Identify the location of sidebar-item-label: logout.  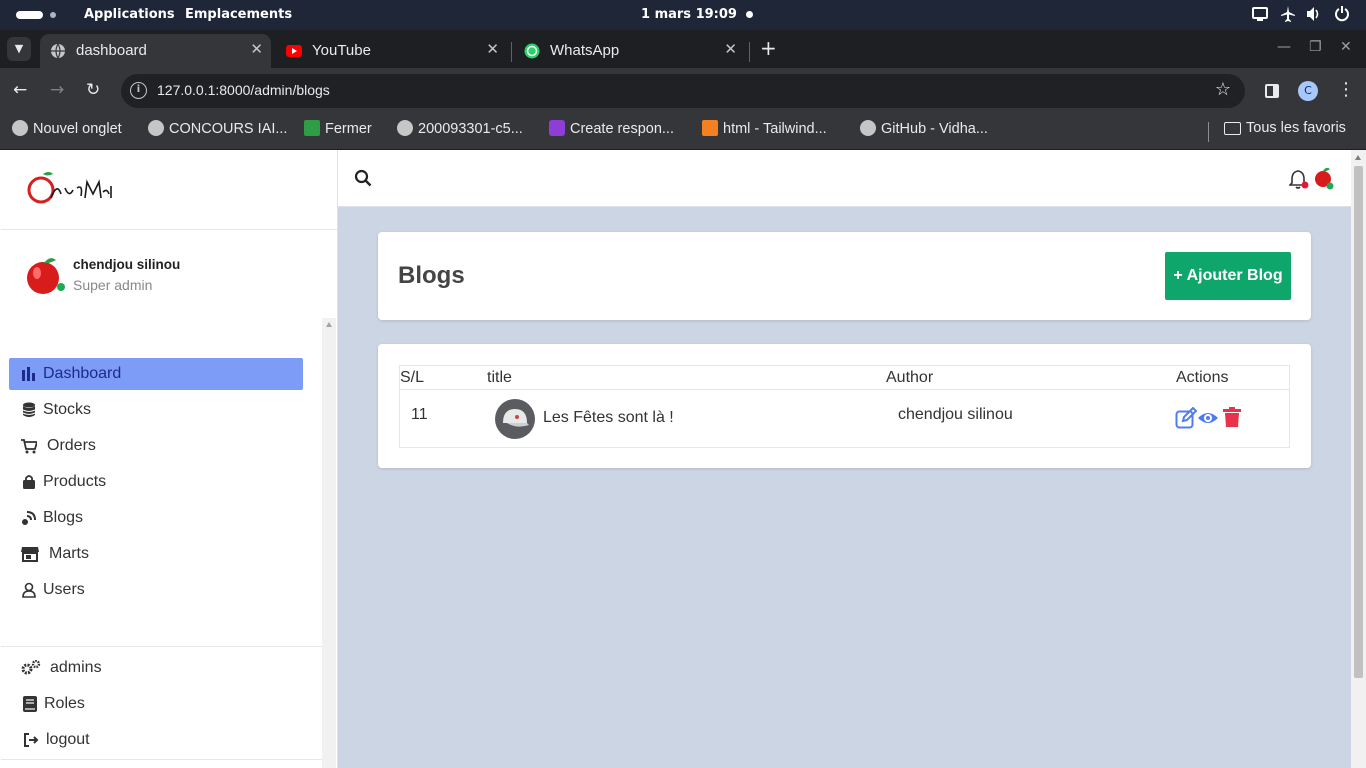
(68, 739).